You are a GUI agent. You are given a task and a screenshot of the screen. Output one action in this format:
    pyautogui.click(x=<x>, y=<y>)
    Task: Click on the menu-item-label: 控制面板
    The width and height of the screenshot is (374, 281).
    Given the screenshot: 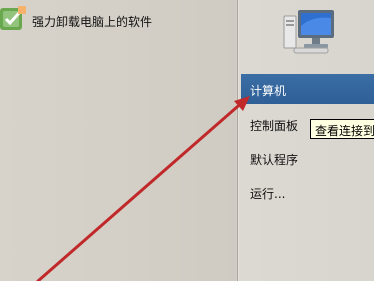 What is the action you would take?
    pyautogui.click(x=274, y=126)
    